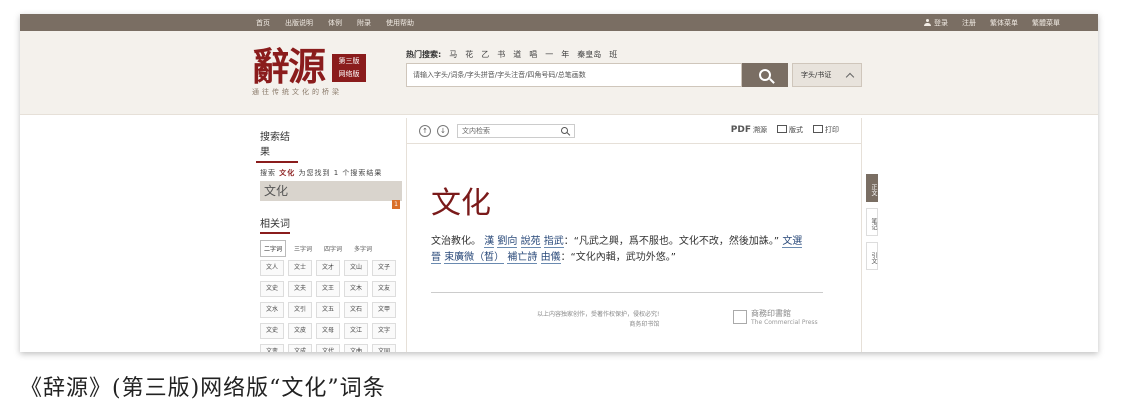 The image size is (1122, 420). What do you see at coordinates (340, 173) in the screenshot?
I see `found-suffix: 为您找到 1 个搜索结果` at bounding box center [340, 173].